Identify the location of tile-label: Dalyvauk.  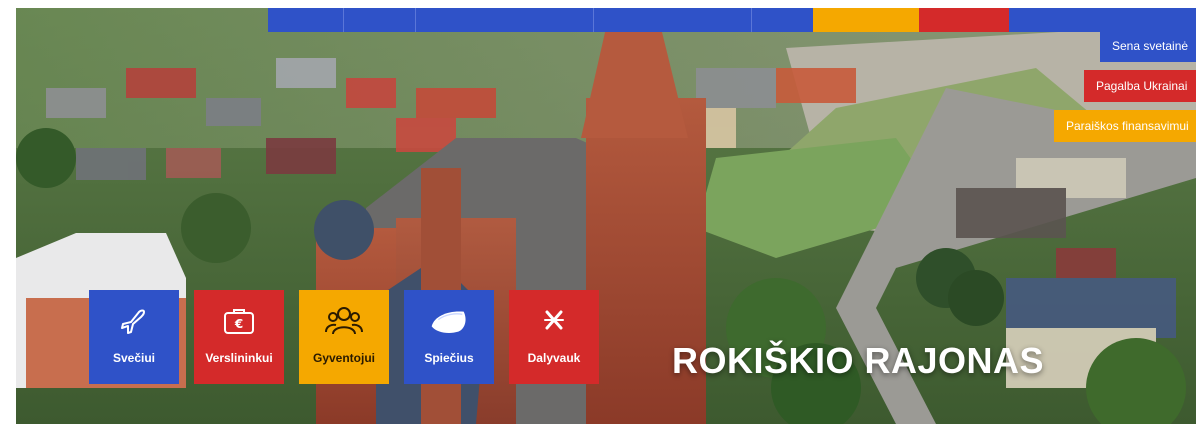
(554, 358).